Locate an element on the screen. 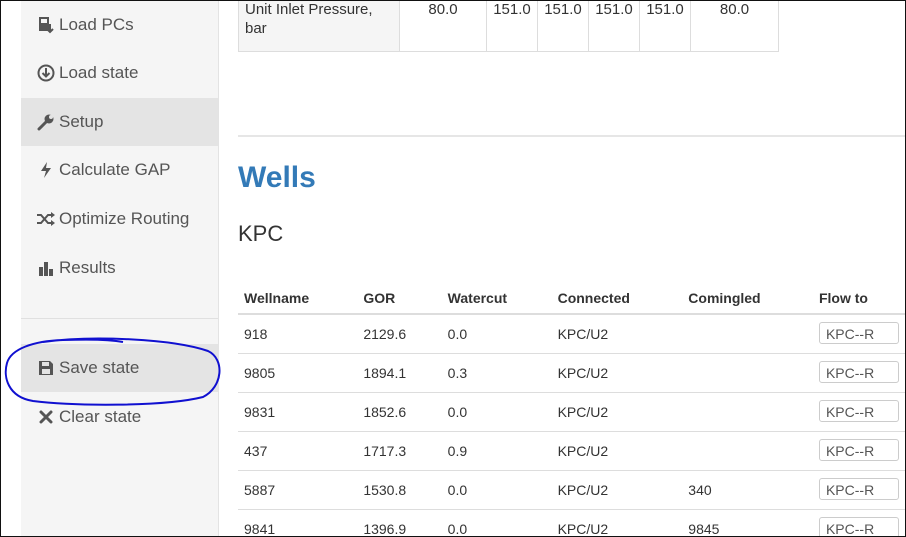 The image size is (906, 537). cell-gor: 1717.3 is located at coordinates (399, 451).